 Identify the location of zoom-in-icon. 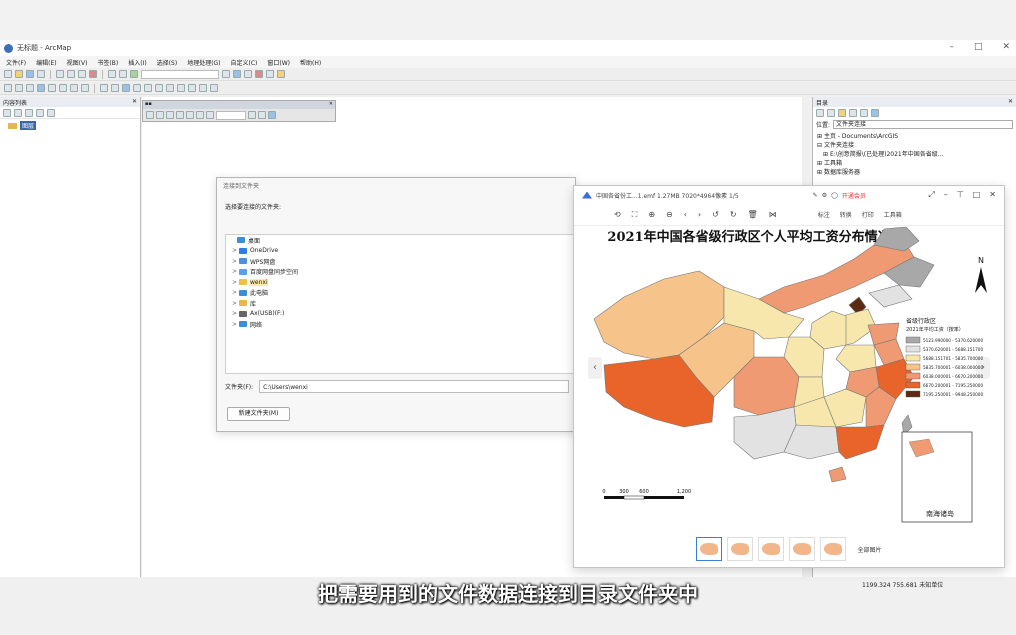
(8, 88).